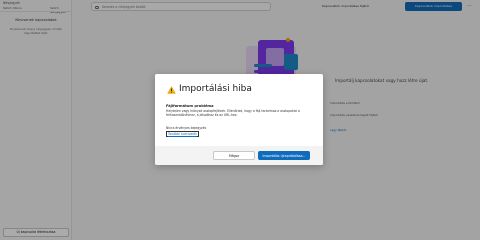  What do you see at coordinates (186, 128) in the screenshot?
I see `error-count: Nincs érvényes bejegyzés` at bounding box center [186, 128].